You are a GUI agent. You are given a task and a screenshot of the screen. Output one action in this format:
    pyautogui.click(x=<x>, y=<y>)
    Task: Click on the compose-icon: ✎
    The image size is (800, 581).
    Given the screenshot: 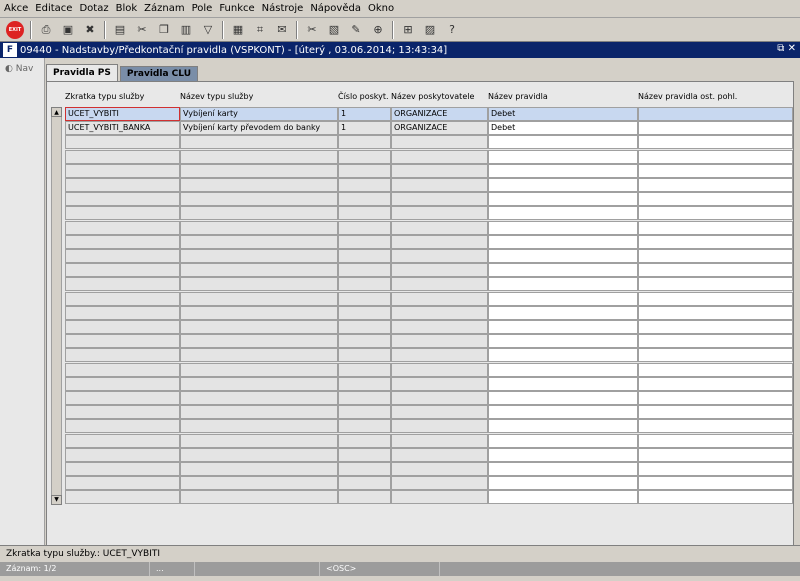 What is the action you would take?
    pyautogui.click(x=356, y=30)
    